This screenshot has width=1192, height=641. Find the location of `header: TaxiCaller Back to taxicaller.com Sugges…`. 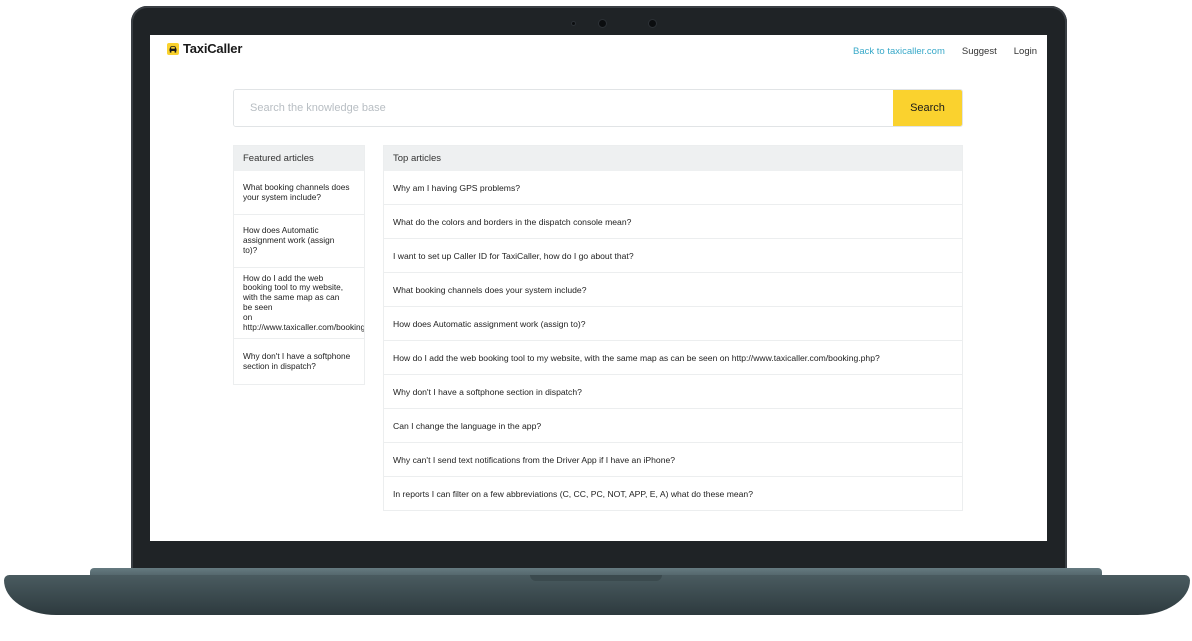

header: TaxiCaller Back to taxicaller.com Sugges… is located at coordinates (598, 55).